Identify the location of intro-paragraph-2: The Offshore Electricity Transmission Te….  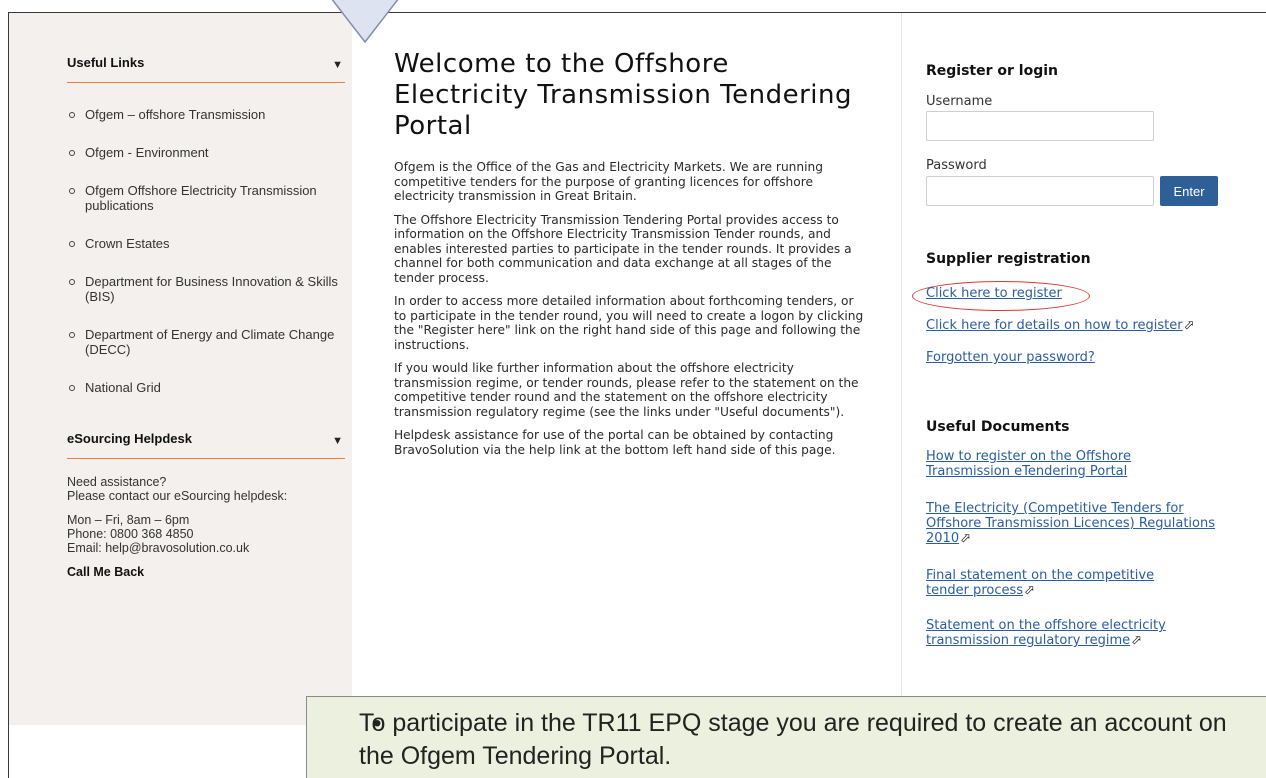
(623, 248).